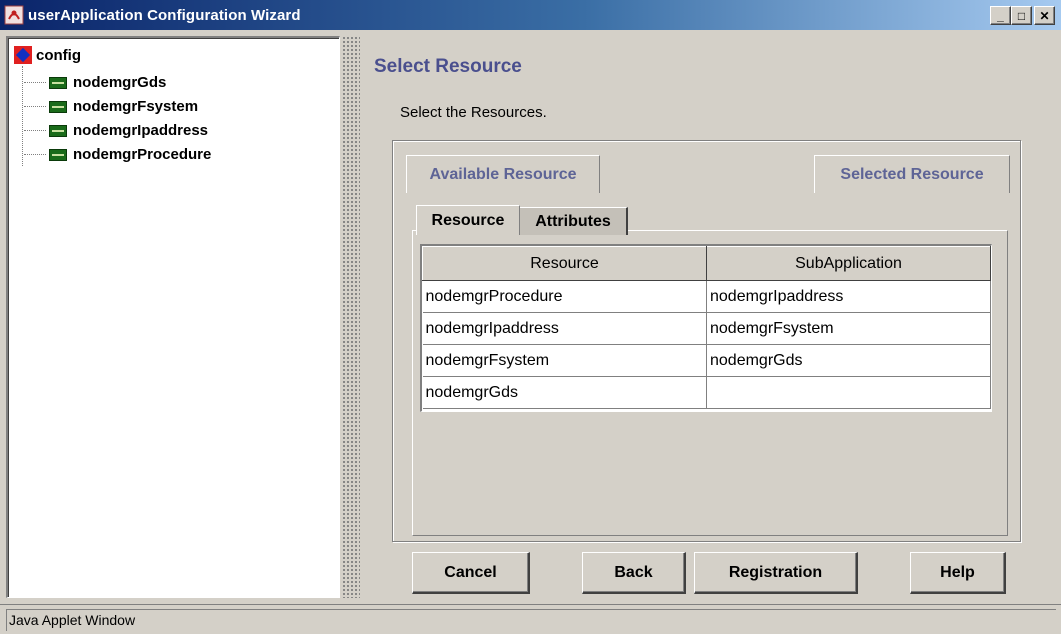 The image size is (1061, 634). I want to click on table-row: nodemgrIpaddress nodemgrFsystem, so click(706, 328).